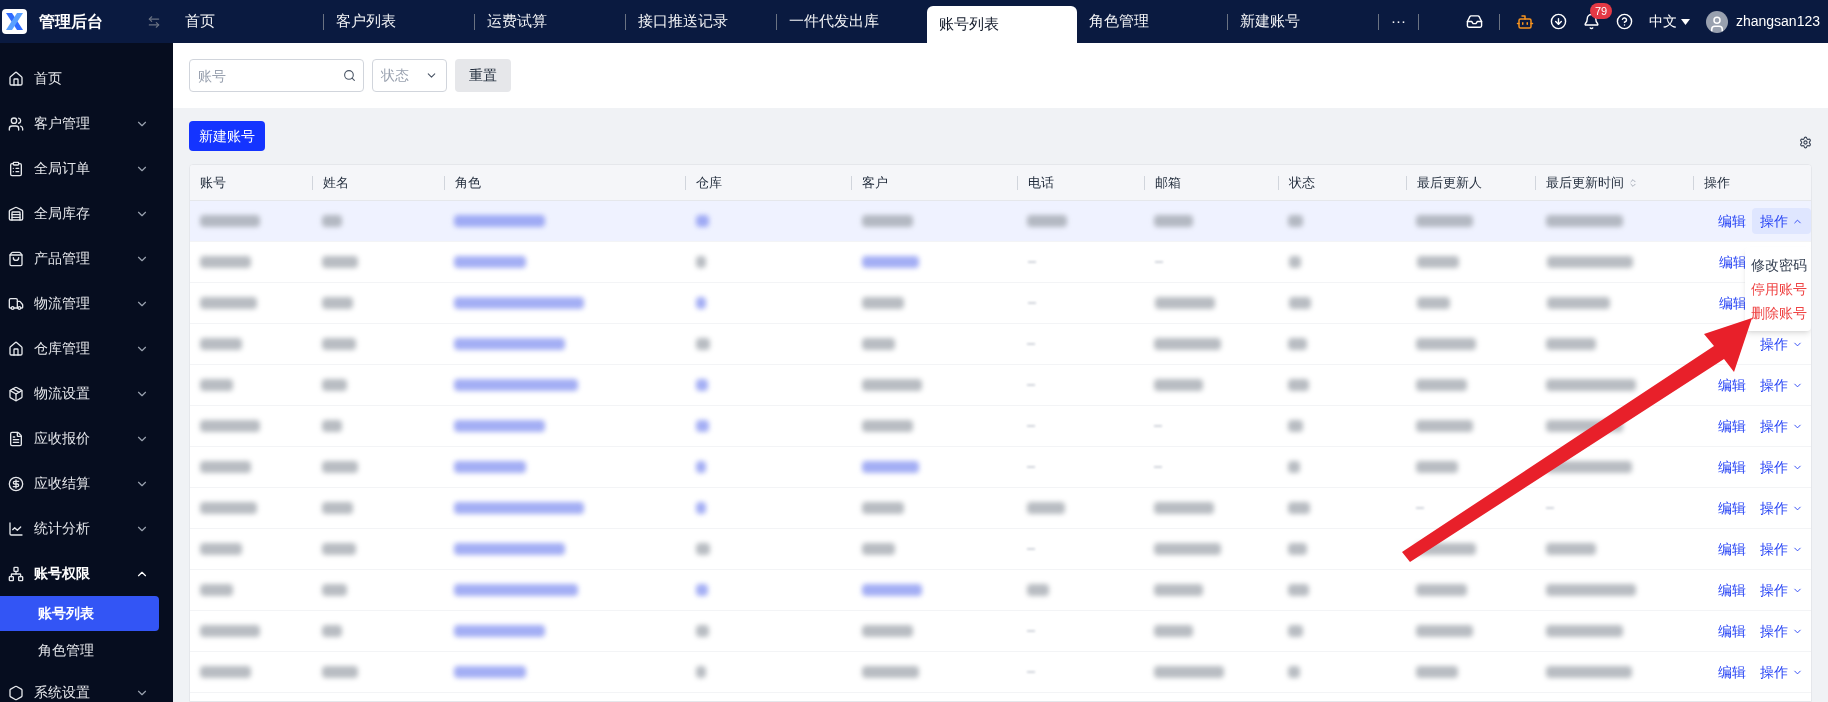 The image size is (1828, 702). What do you see at coordinates (1301, 182) in the screenshot?
I see `column-header: 状态` at bounding box center [1301, 182].